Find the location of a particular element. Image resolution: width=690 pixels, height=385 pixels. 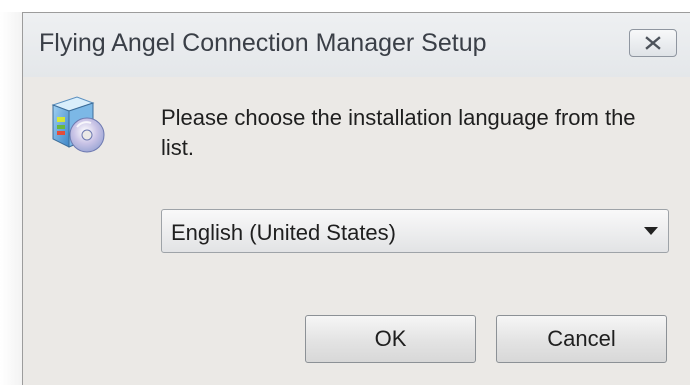

language-select-value: English (United States) is located at coordinates (283, 232).